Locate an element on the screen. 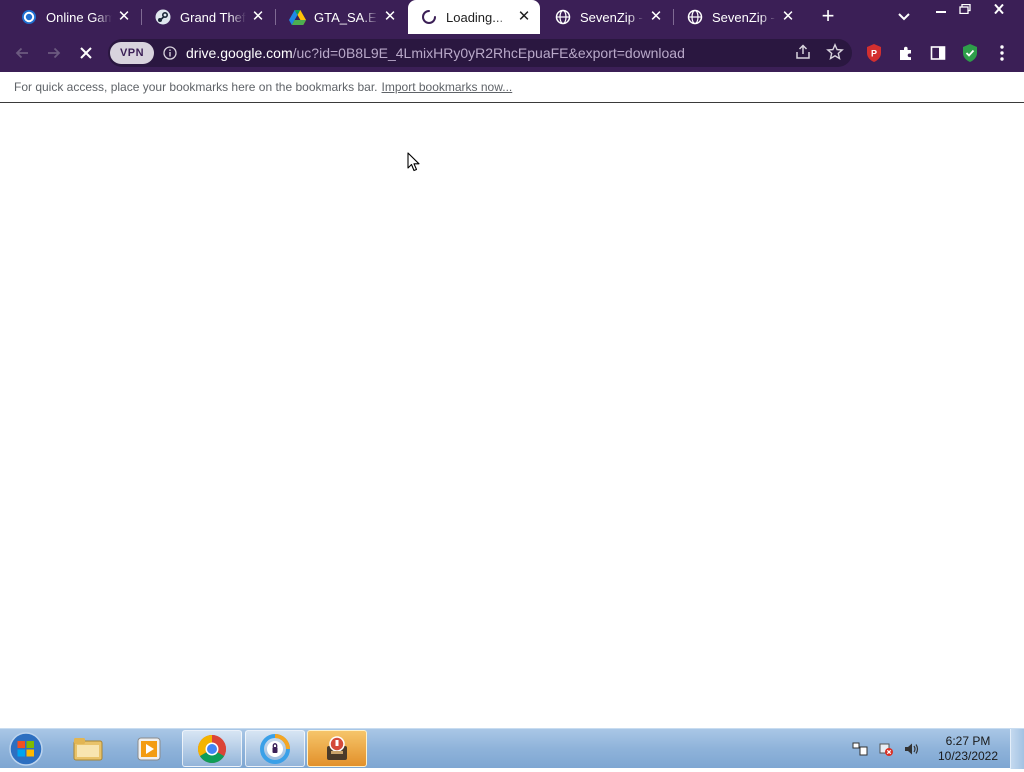 The width and height of the screenshot is (1024, 772). side-panel-icon is located at coordinates (938, 53).